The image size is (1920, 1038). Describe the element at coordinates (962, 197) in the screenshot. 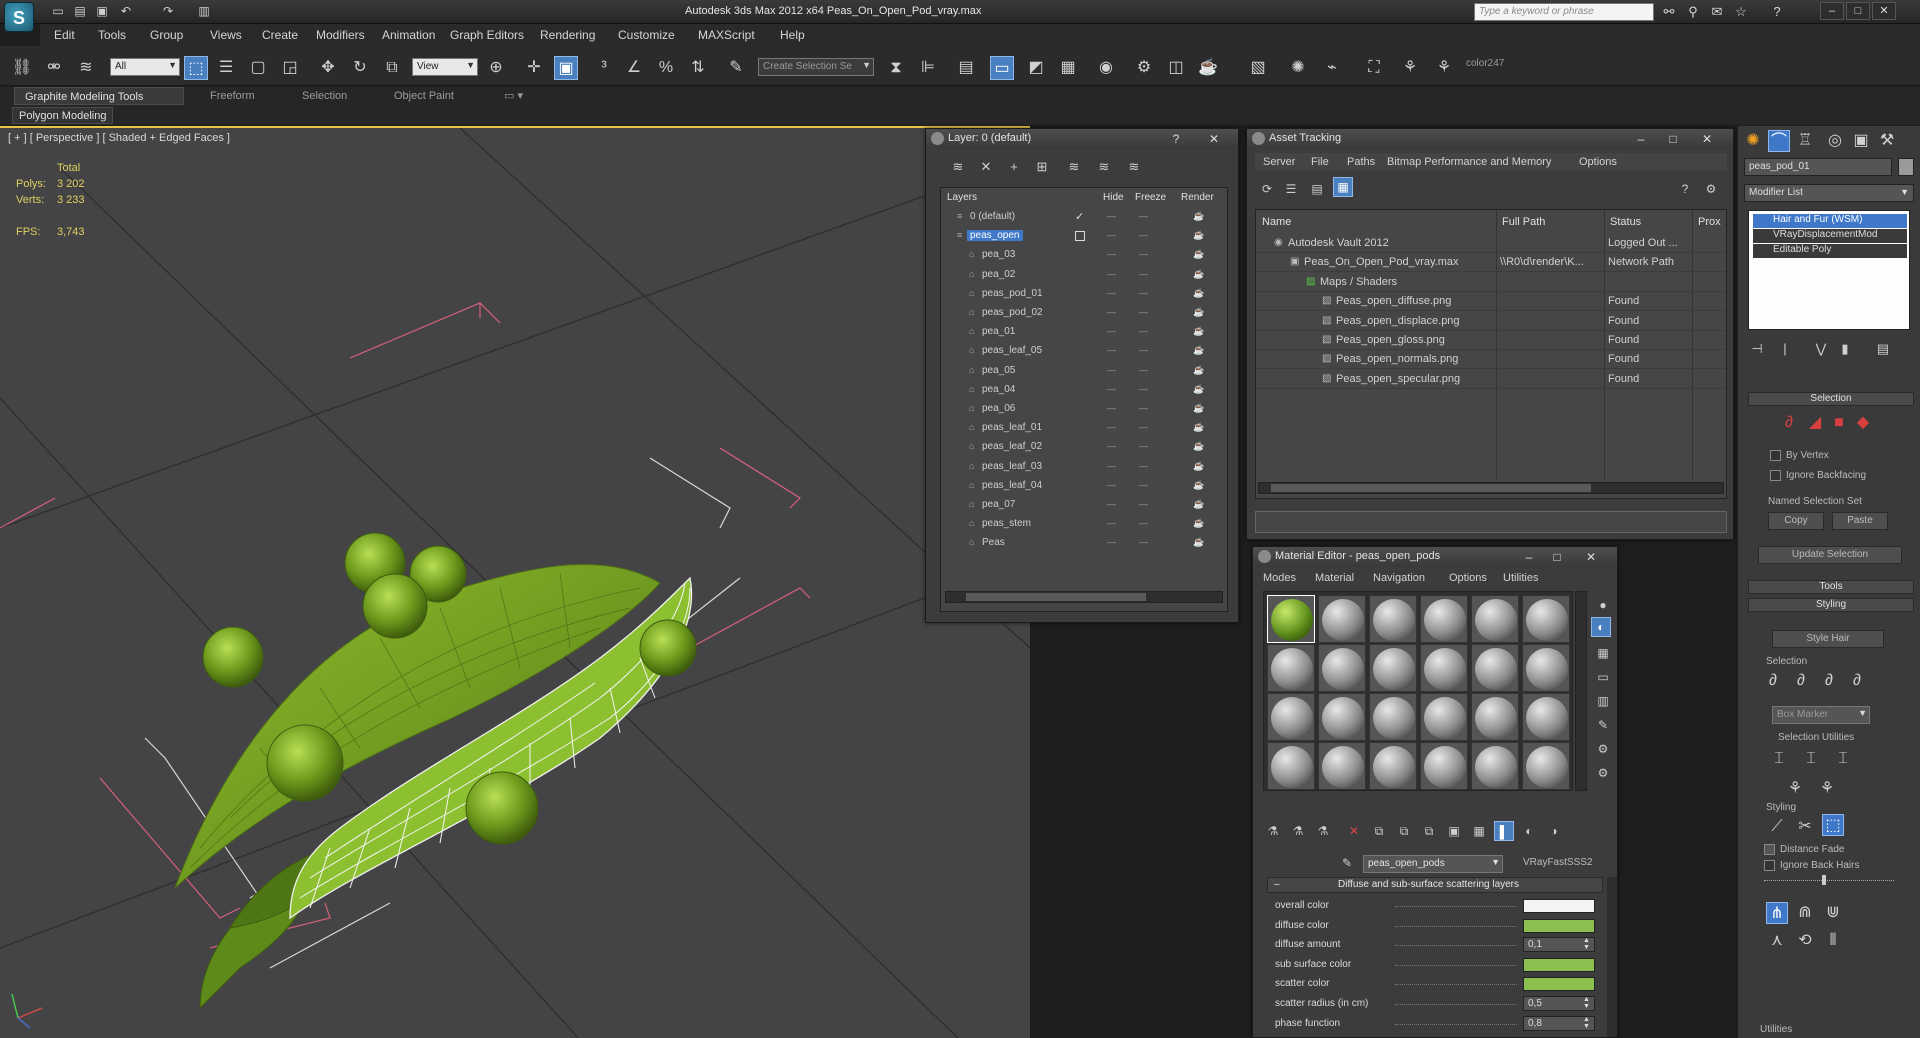

I see `layers-column-header: Layers` at that location.